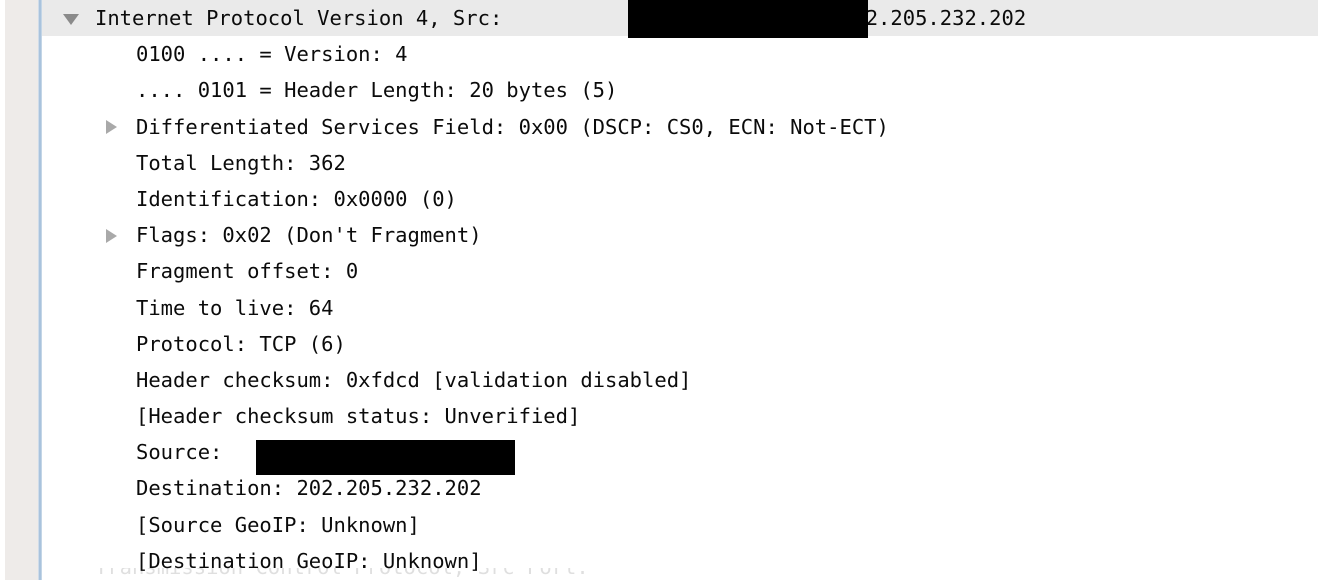 Image resolution: width=1318 pixels, height=586 pixels. Describe the element at coordinates (241, 343) in the screenshot. I see `tree-row-label: Protocol: TCP (6)` at that location.